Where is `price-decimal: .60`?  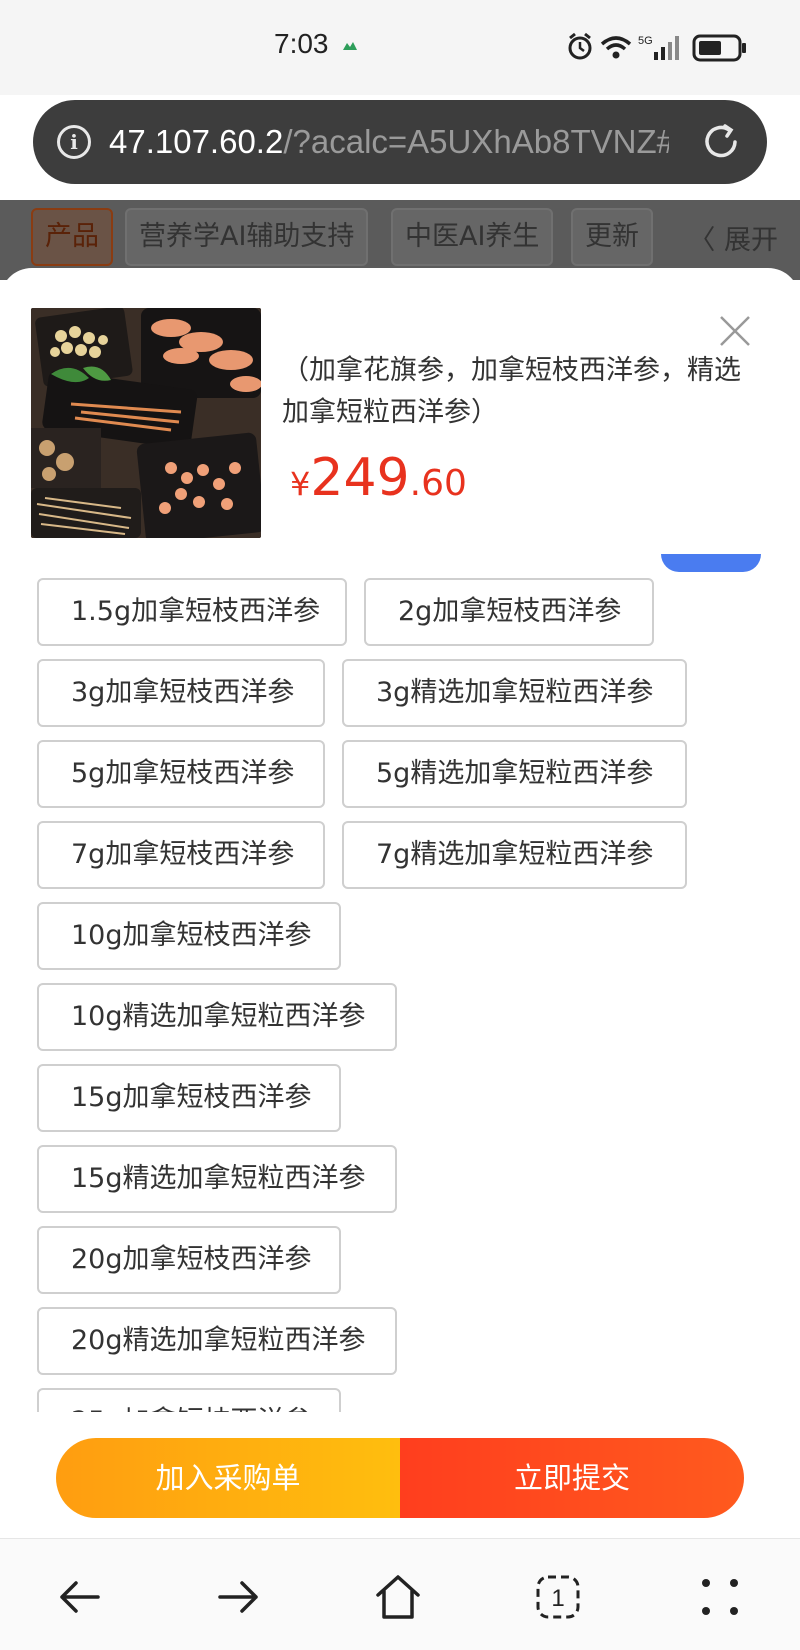 price-decimal: .60 is located at coordinates (438, 483).